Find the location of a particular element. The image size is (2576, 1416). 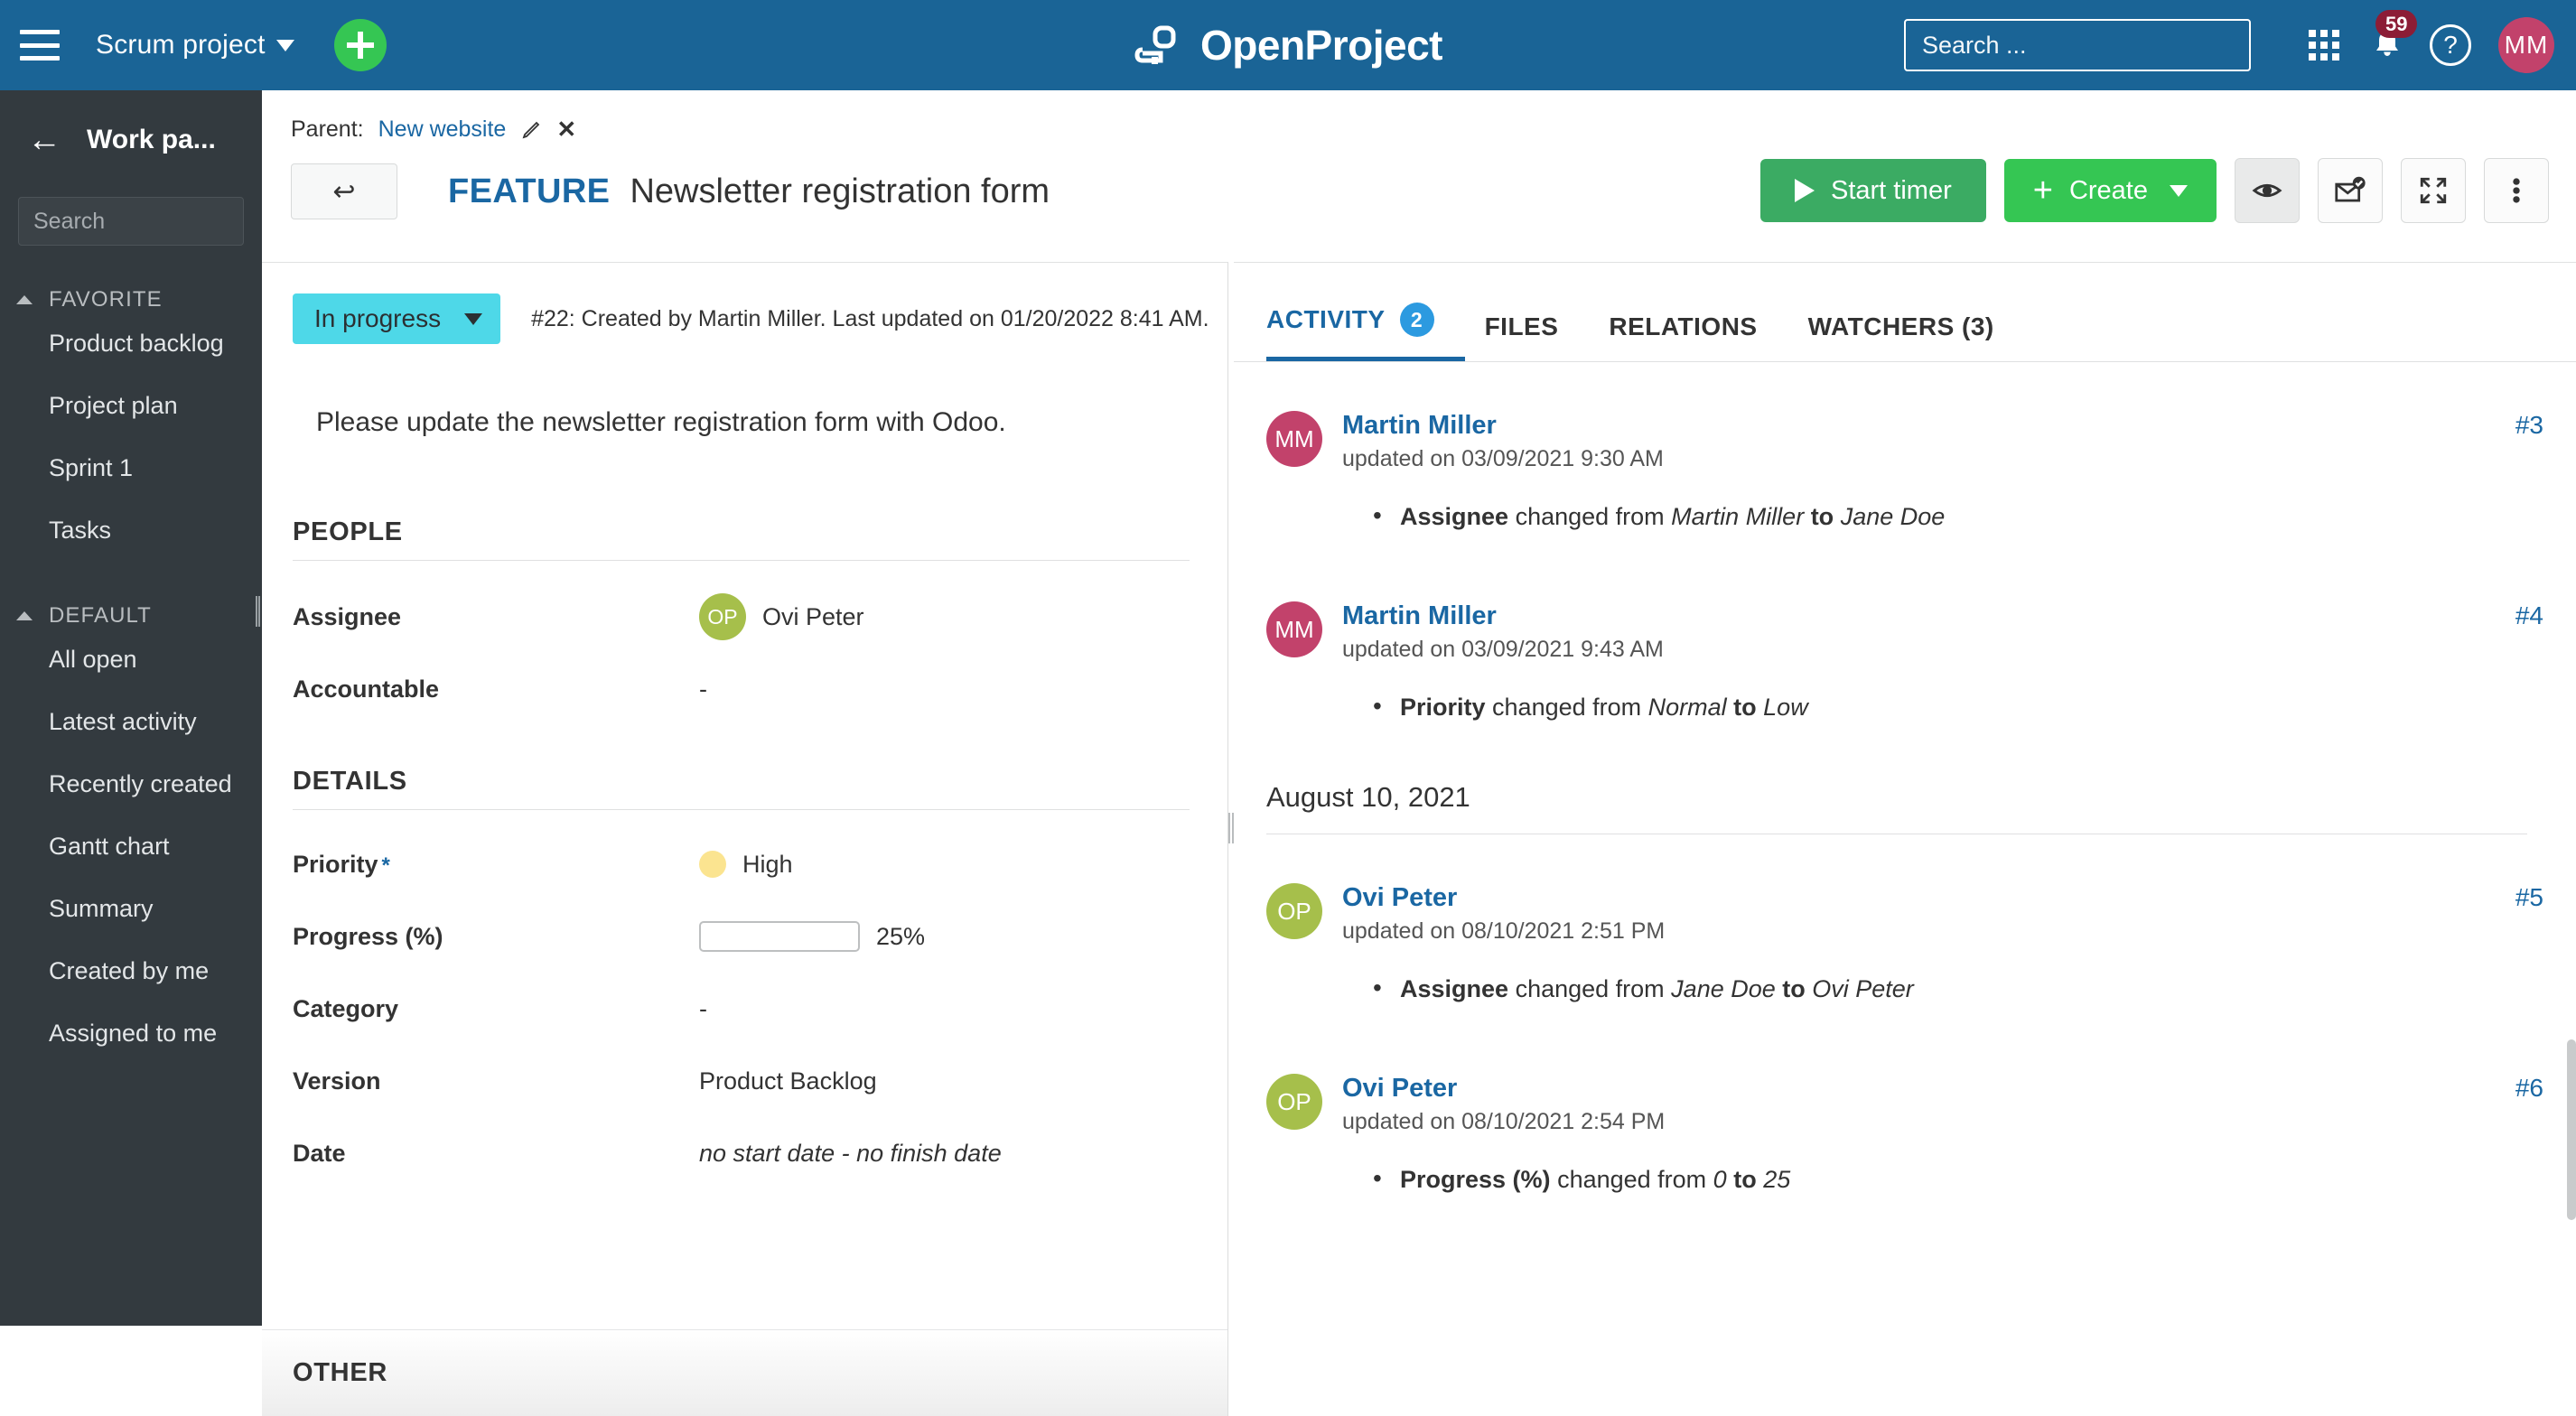

sidebar-group-default: DEFAULT is located at coordinates (131, 616).